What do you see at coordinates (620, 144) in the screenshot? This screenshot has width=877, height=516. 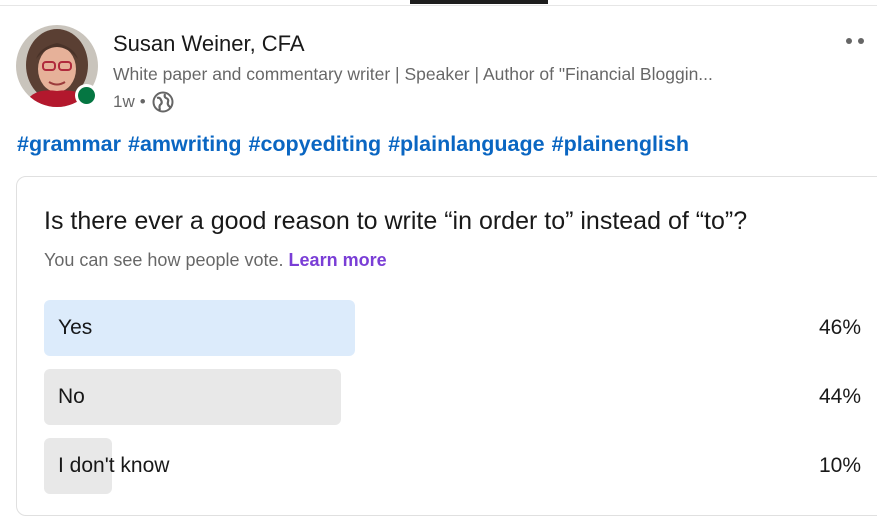 I see `hashtag-link: #plainenglish` at bounding box center [620, 144].